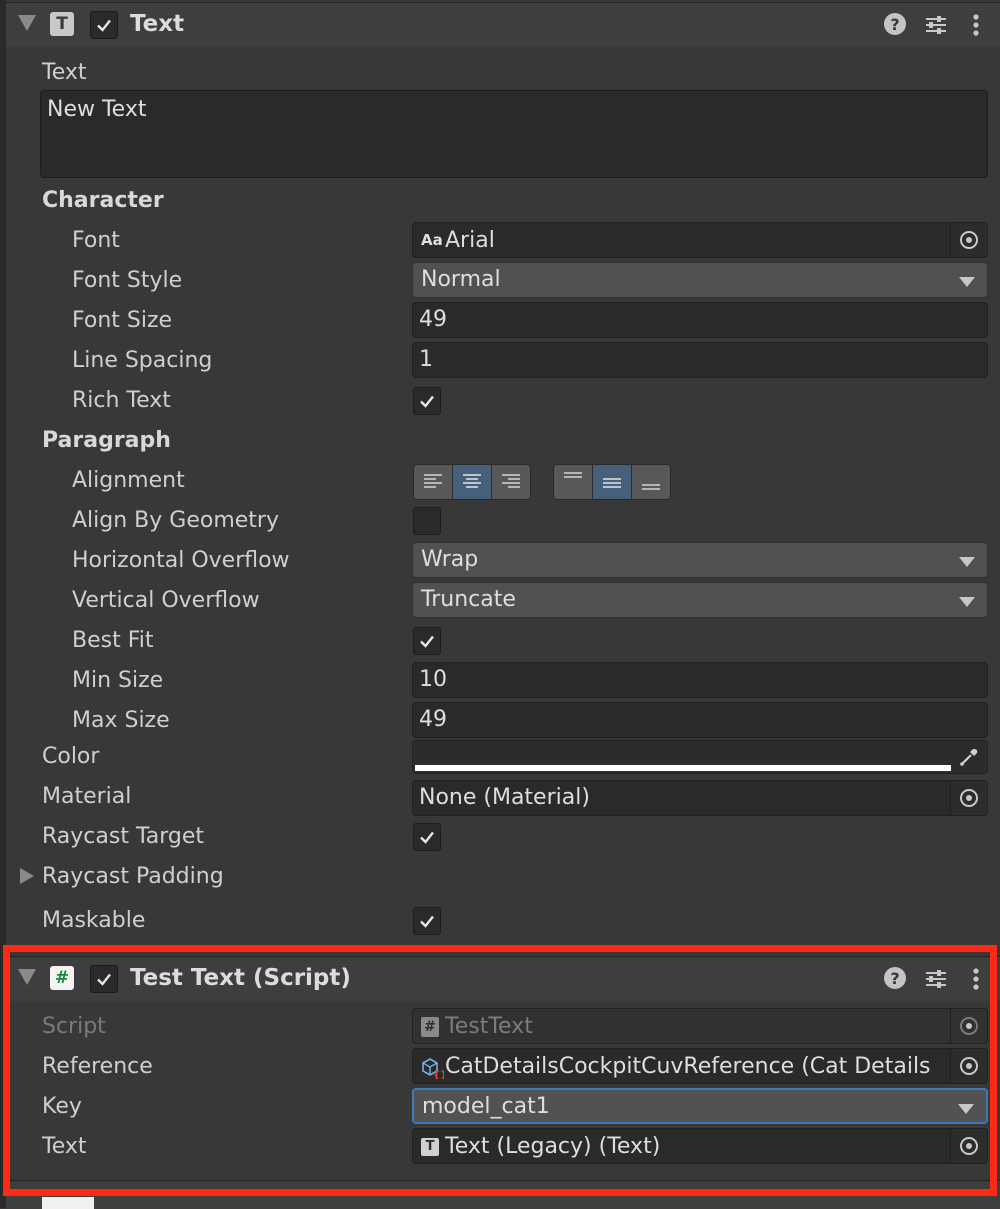  Describe the element at coordinates (97, 1066) in the screenshot. I see `reference-label: Reference` at that location.